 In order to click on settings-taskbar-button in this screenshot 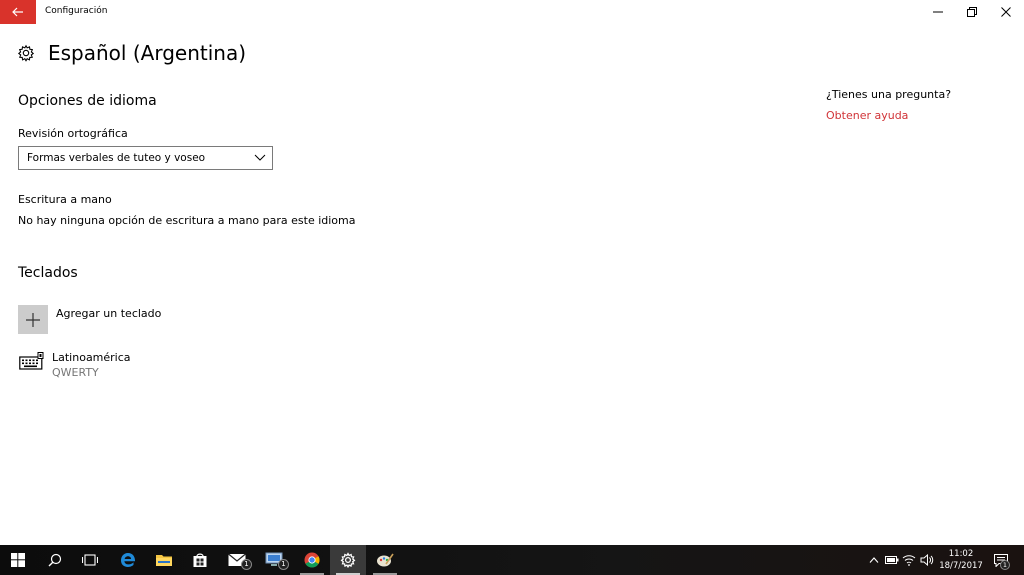, I will do `click(348, 560)`.